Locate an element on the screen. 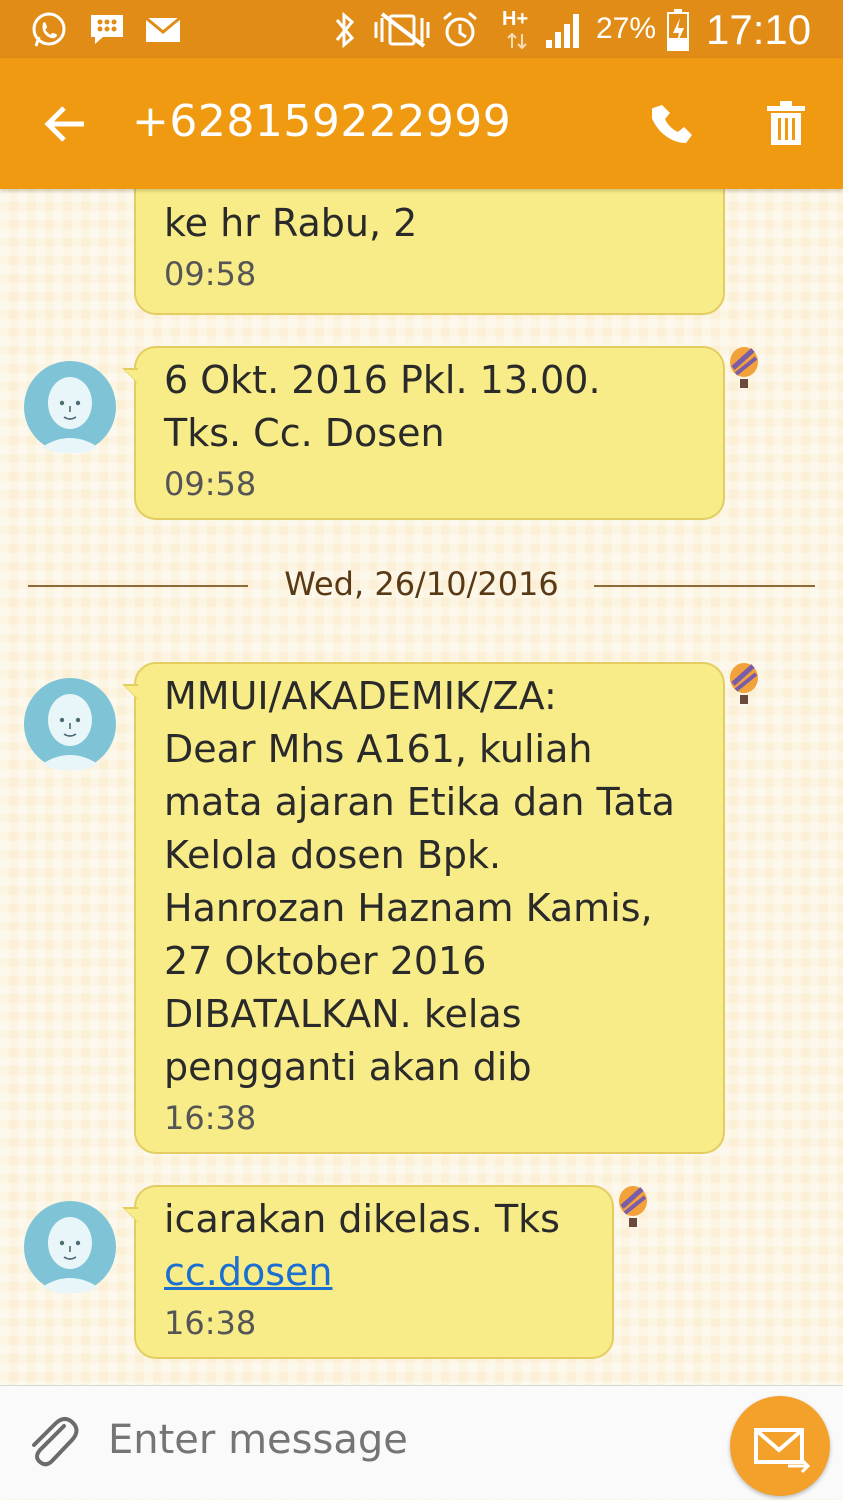 This screenshot has height=1500, width=843. send-button is located at coordinates (780, 1446).